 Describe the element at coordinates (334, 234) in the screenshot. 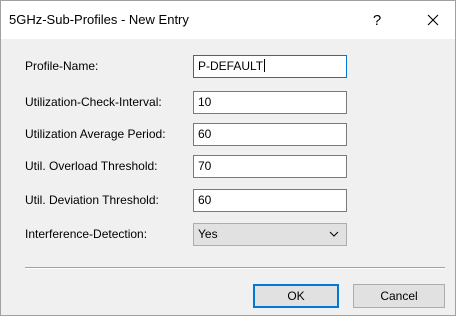

I see `chevron-down-icon` at that location.